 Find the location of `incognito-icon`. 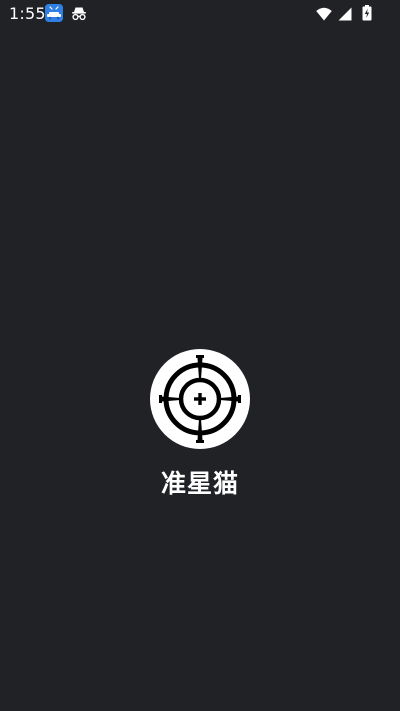

incognito-icon is located at coordinates (79, 13).